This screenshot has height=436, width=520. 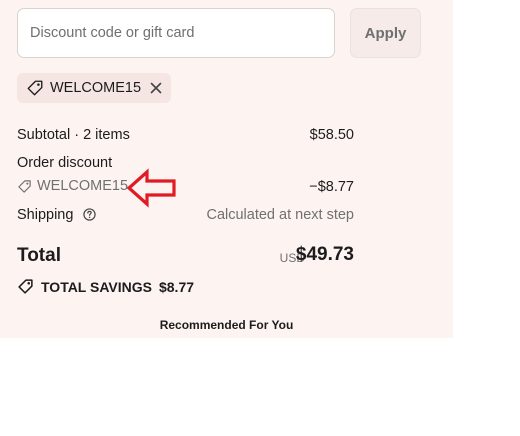 I want to click on applied-discount-code: WELCOME15, so click(x=96, y=88).